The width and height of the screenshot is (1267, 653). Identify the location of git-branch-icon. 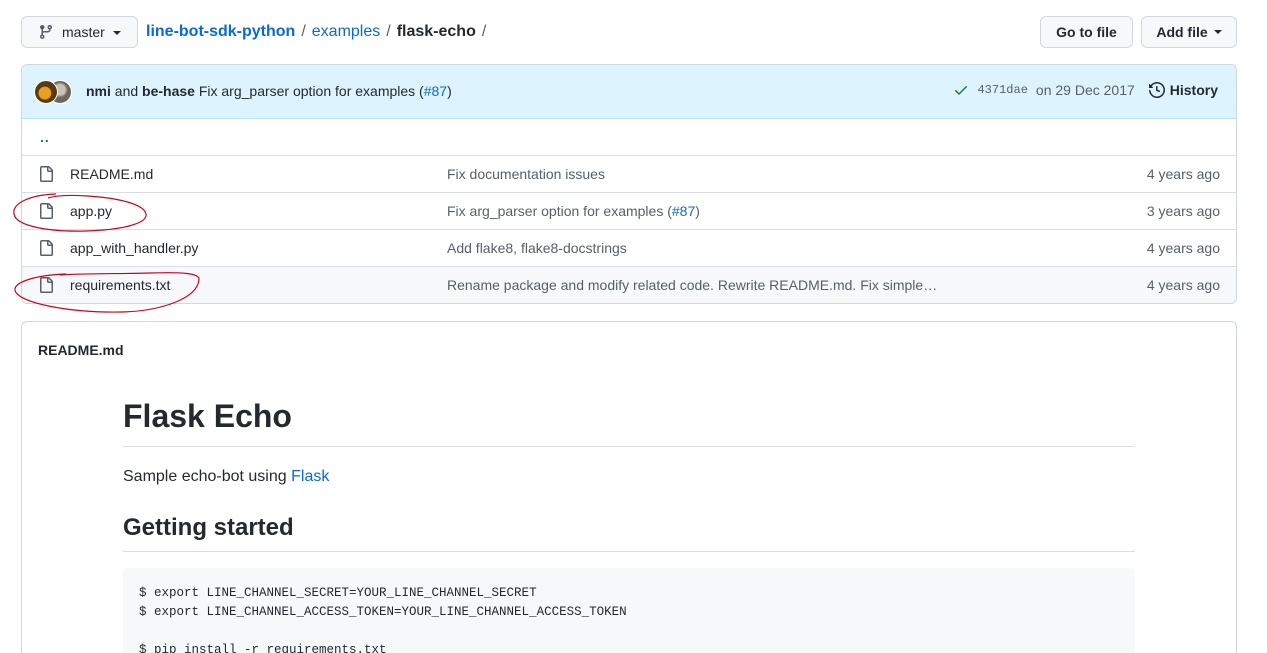
(45, 32).